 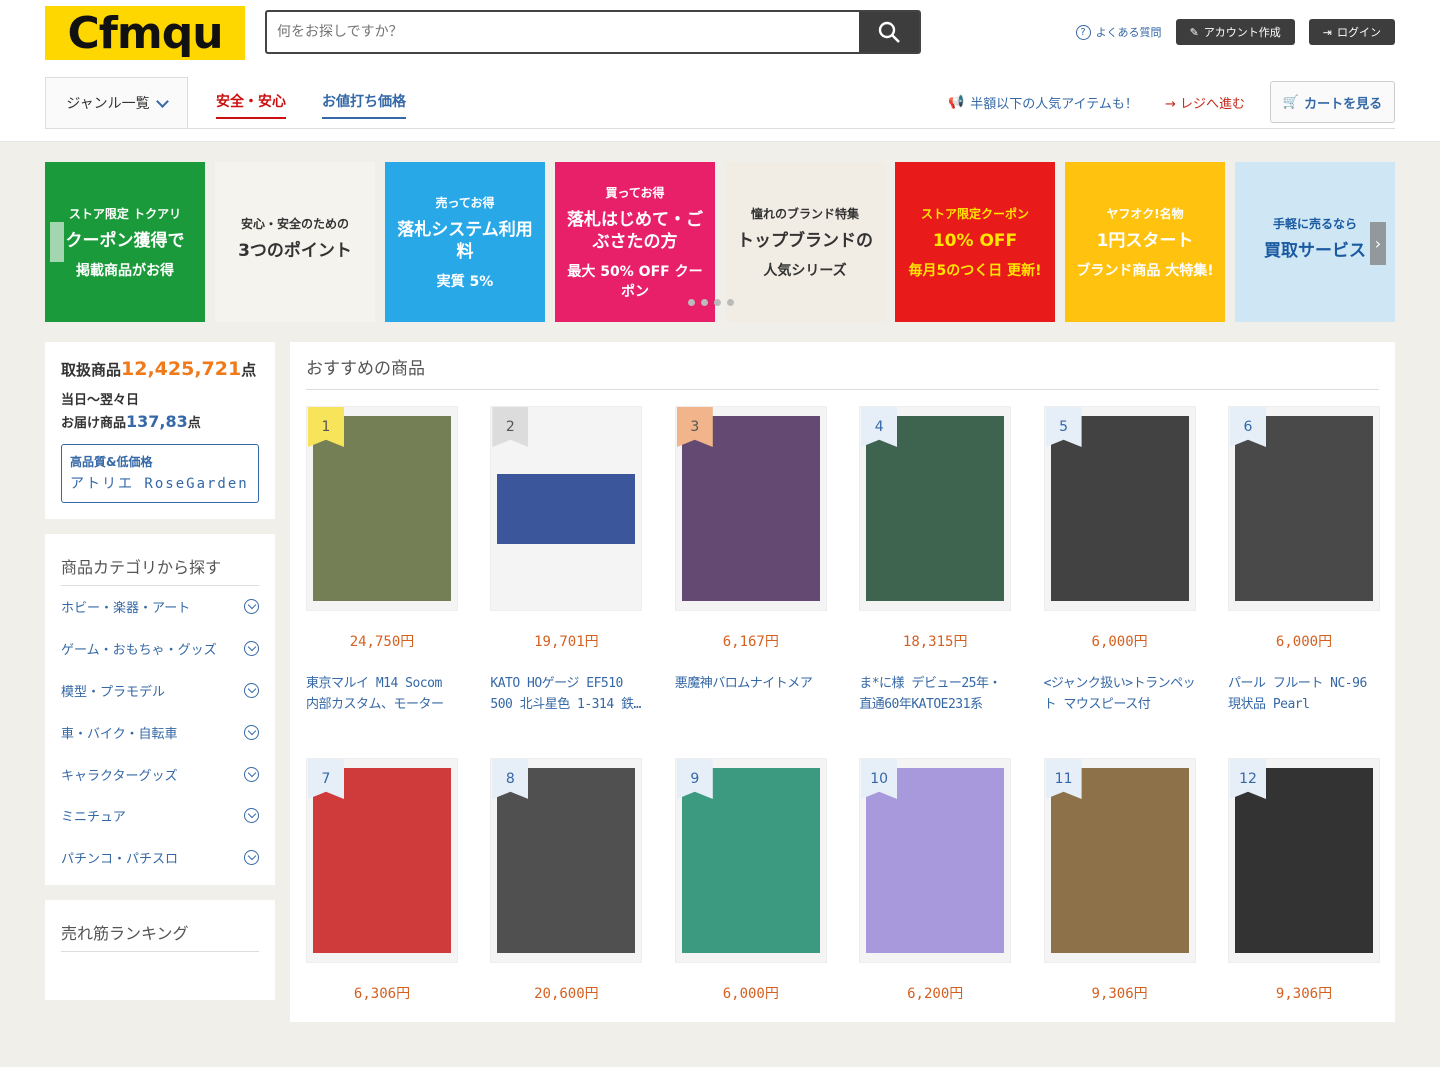 What do you see at coordinates (750, 508) in the screenshot?
I see `product-thumbnail: 3` at bounding box center [750, 508].